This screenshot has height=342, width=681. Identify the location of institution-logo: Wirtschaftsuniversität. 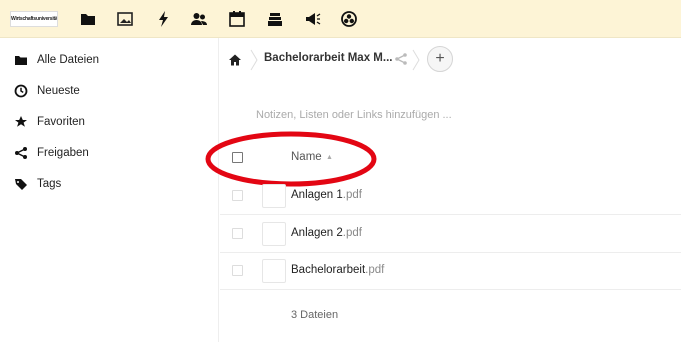
(34, 19).